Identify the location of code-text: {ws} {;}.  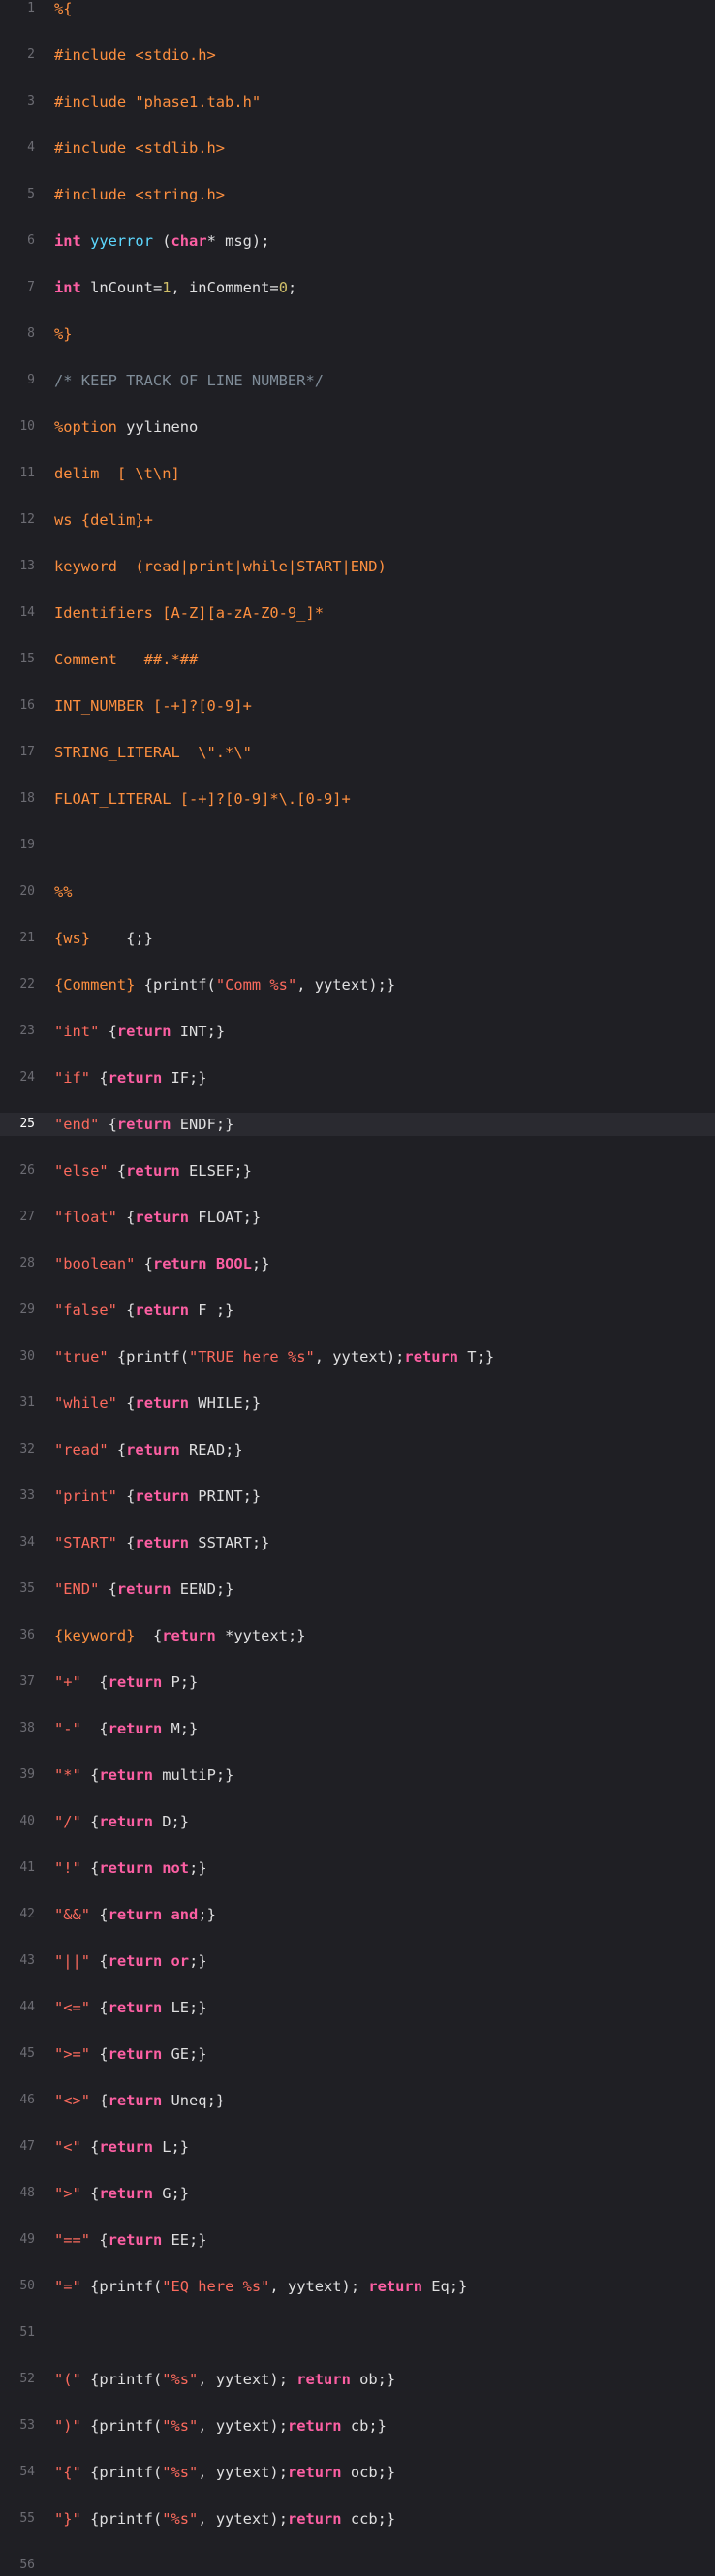
(104, 938).